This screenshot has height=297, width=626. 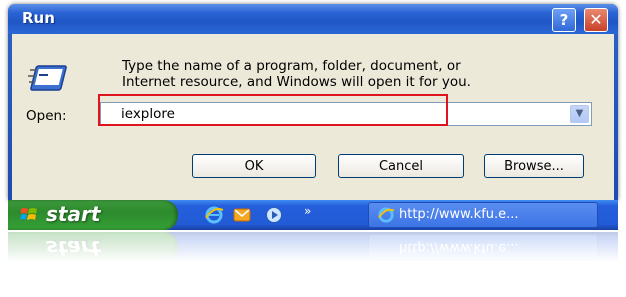 I want to click on quick-launch-overflow: », so click(x=307, y=211).